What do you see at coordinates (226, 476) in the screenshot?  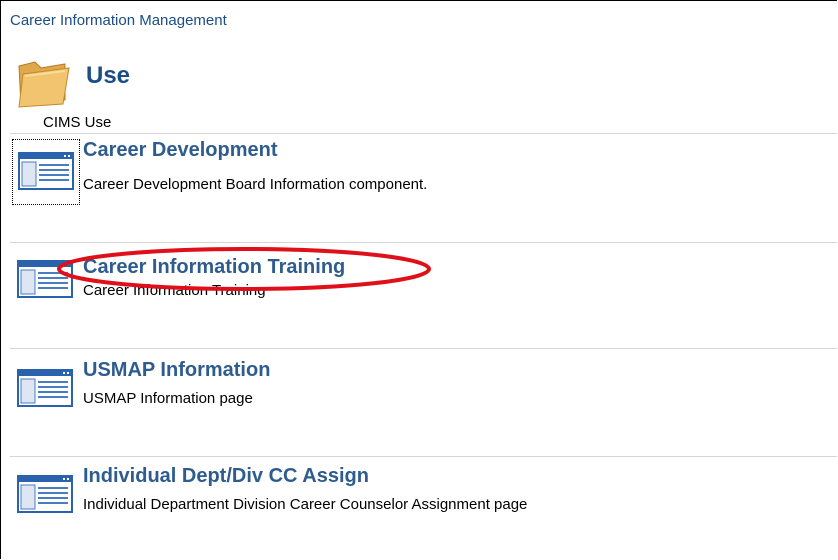 I see `item-title-link: Individual Dept/Div CC Assign` at bounding box center [226, 476].